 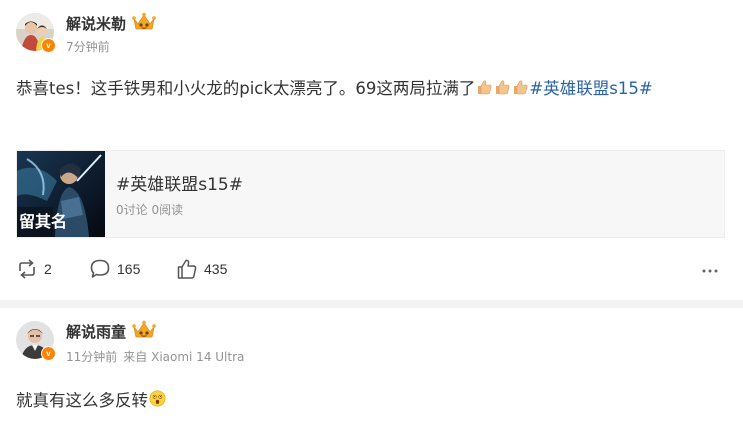 What do you see at coordinates (88, 46) in the screenshot?
I see `post-time: 7分钟前` at bounding box center [88, 46].